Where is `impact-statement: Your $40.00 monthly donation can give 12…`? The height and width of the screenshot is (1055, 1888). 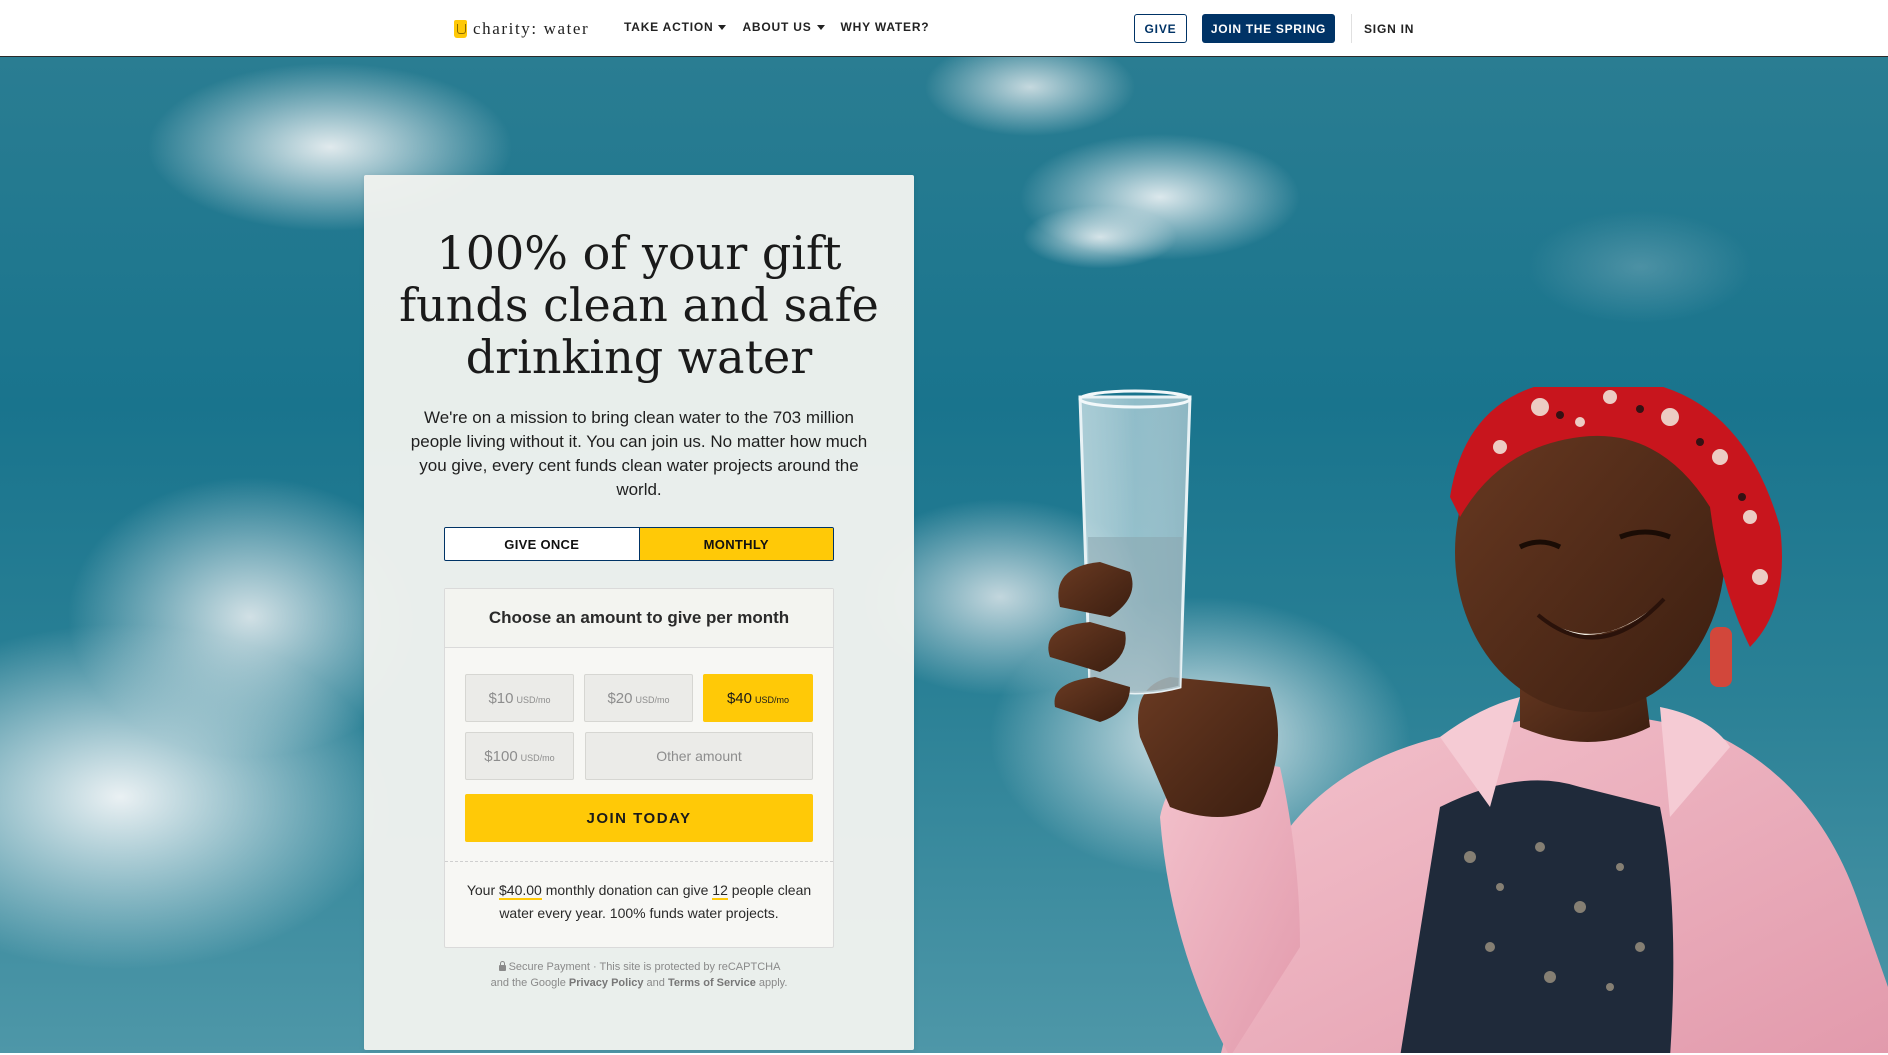
impact-statement: Your $40.00 monthly donation can give 12… is located at coordinates (639, 902).